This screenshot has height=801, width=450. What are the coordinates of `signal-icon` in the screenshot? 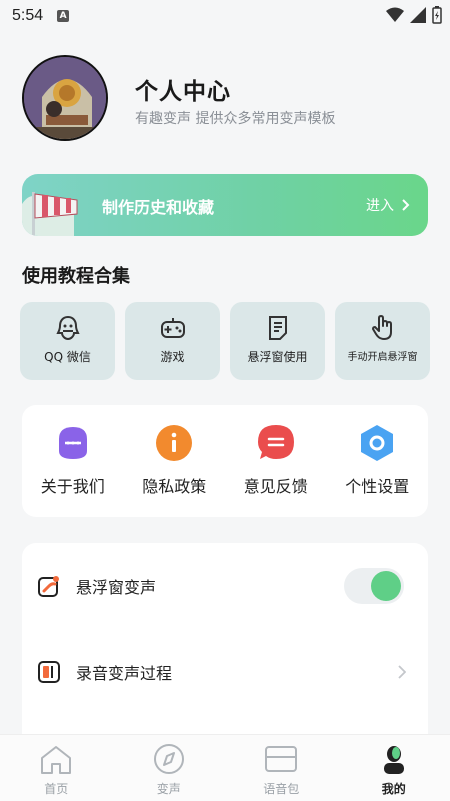 It's located at (418, 15).